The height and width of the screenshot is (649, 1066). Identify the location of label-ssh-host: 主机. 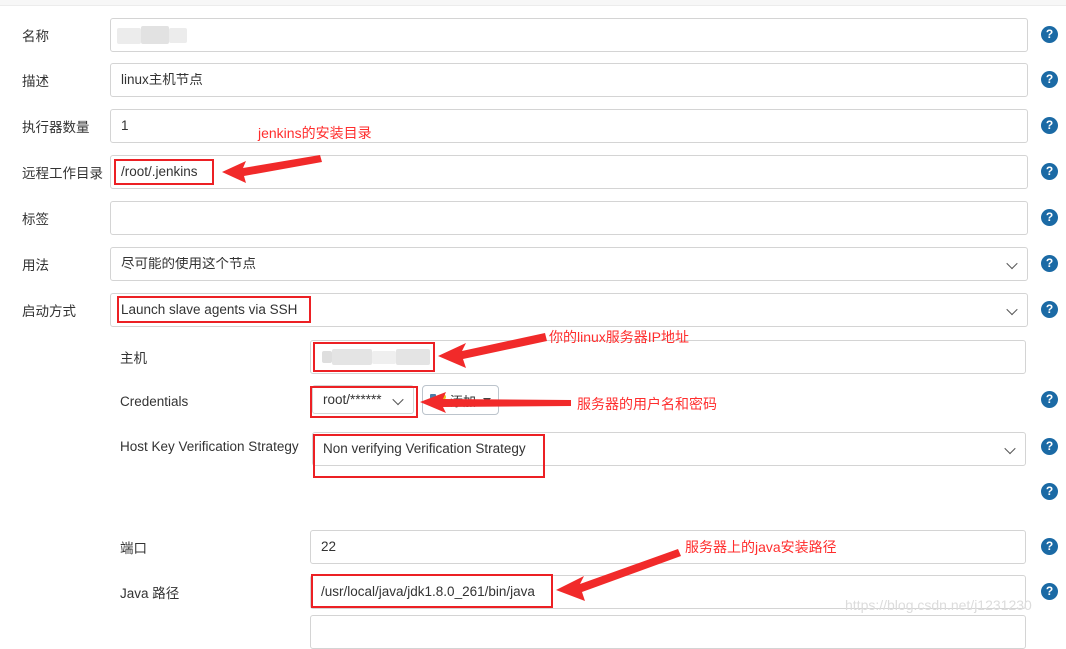
(133, 358).